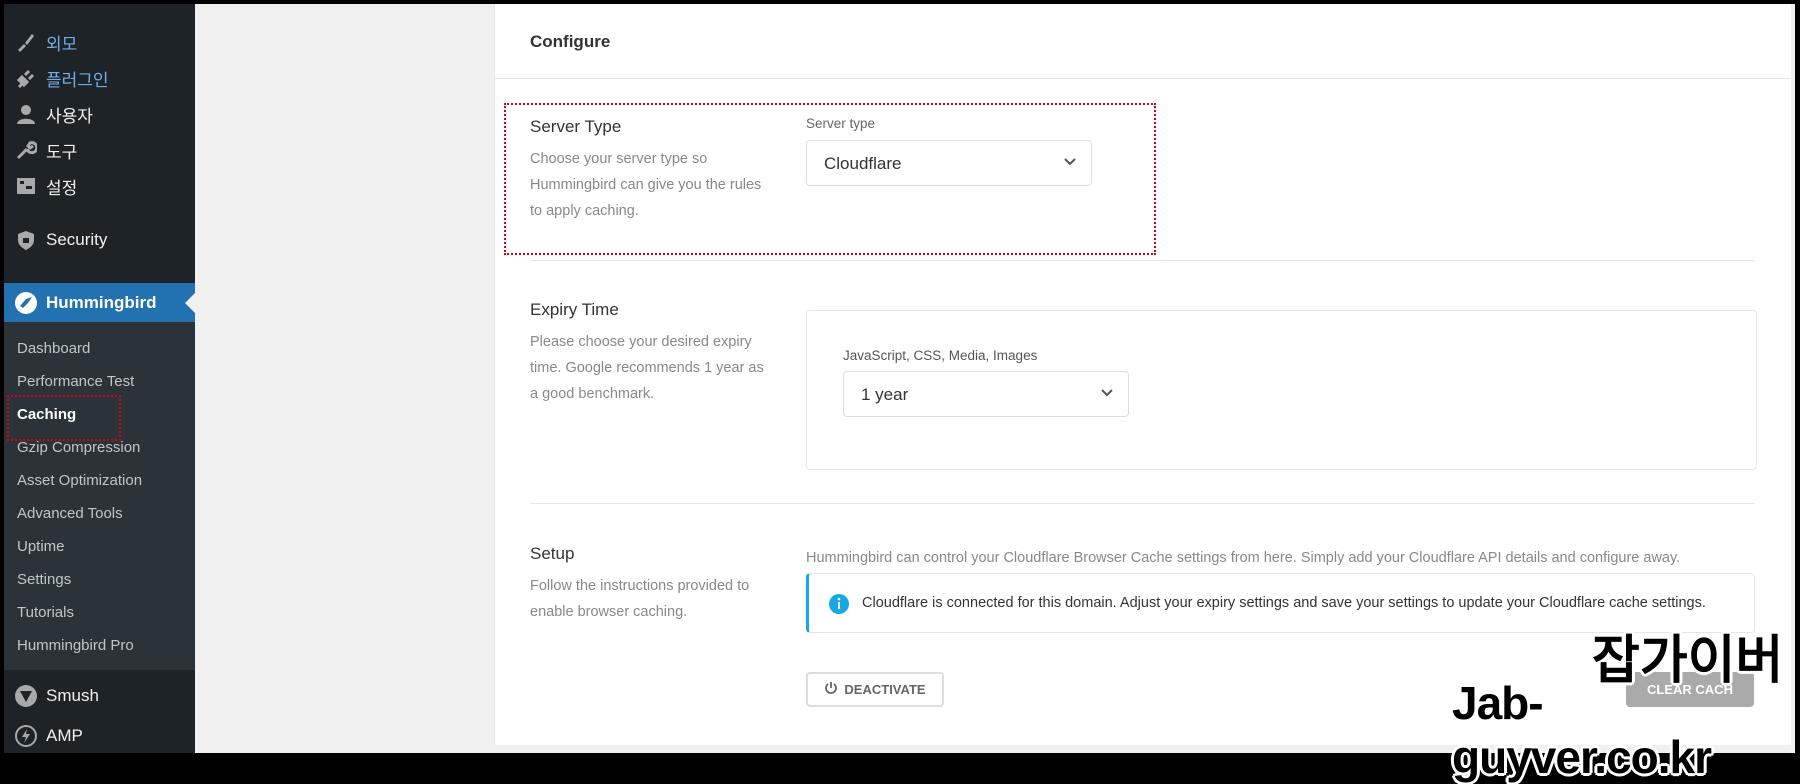 Image resolution: width=1800 pixels, height=784 pixels. What do you see at coordinates (841, 123) in the screenshot?
I see `server-type-field-label: Server type` at bounding box center [841, 123].